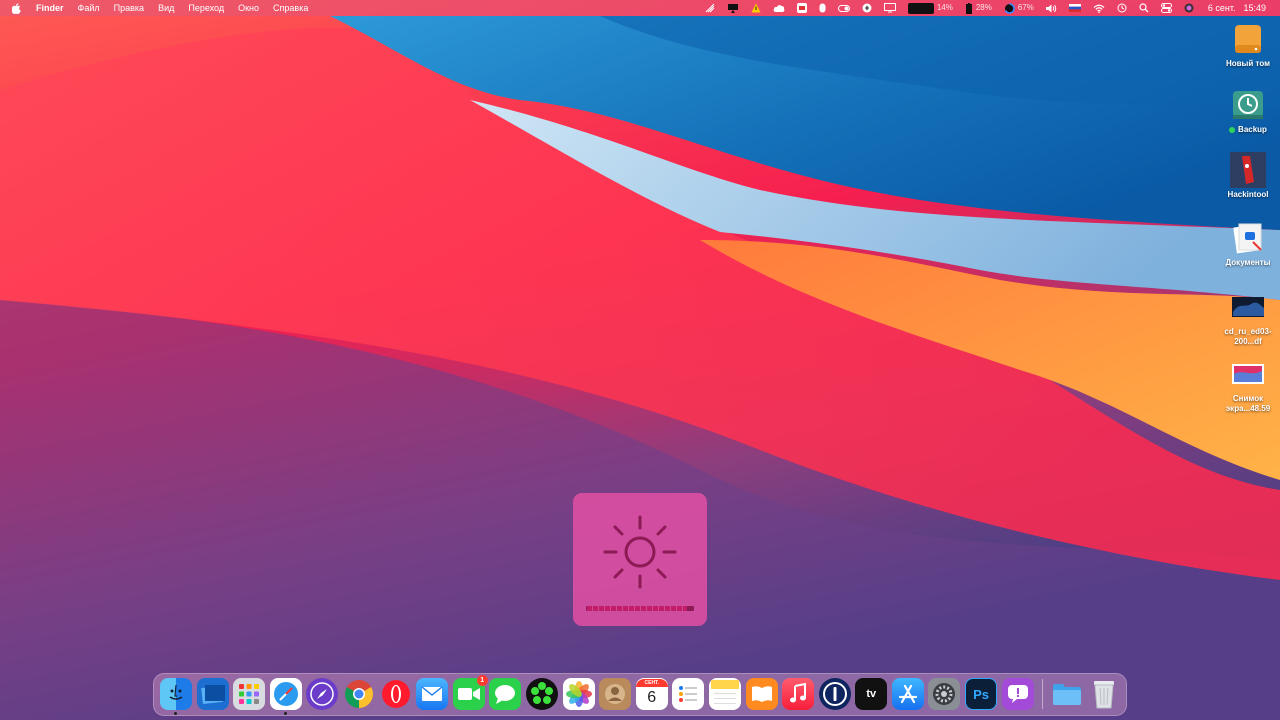  I want to click on toggle-icon, so click(843, 8).